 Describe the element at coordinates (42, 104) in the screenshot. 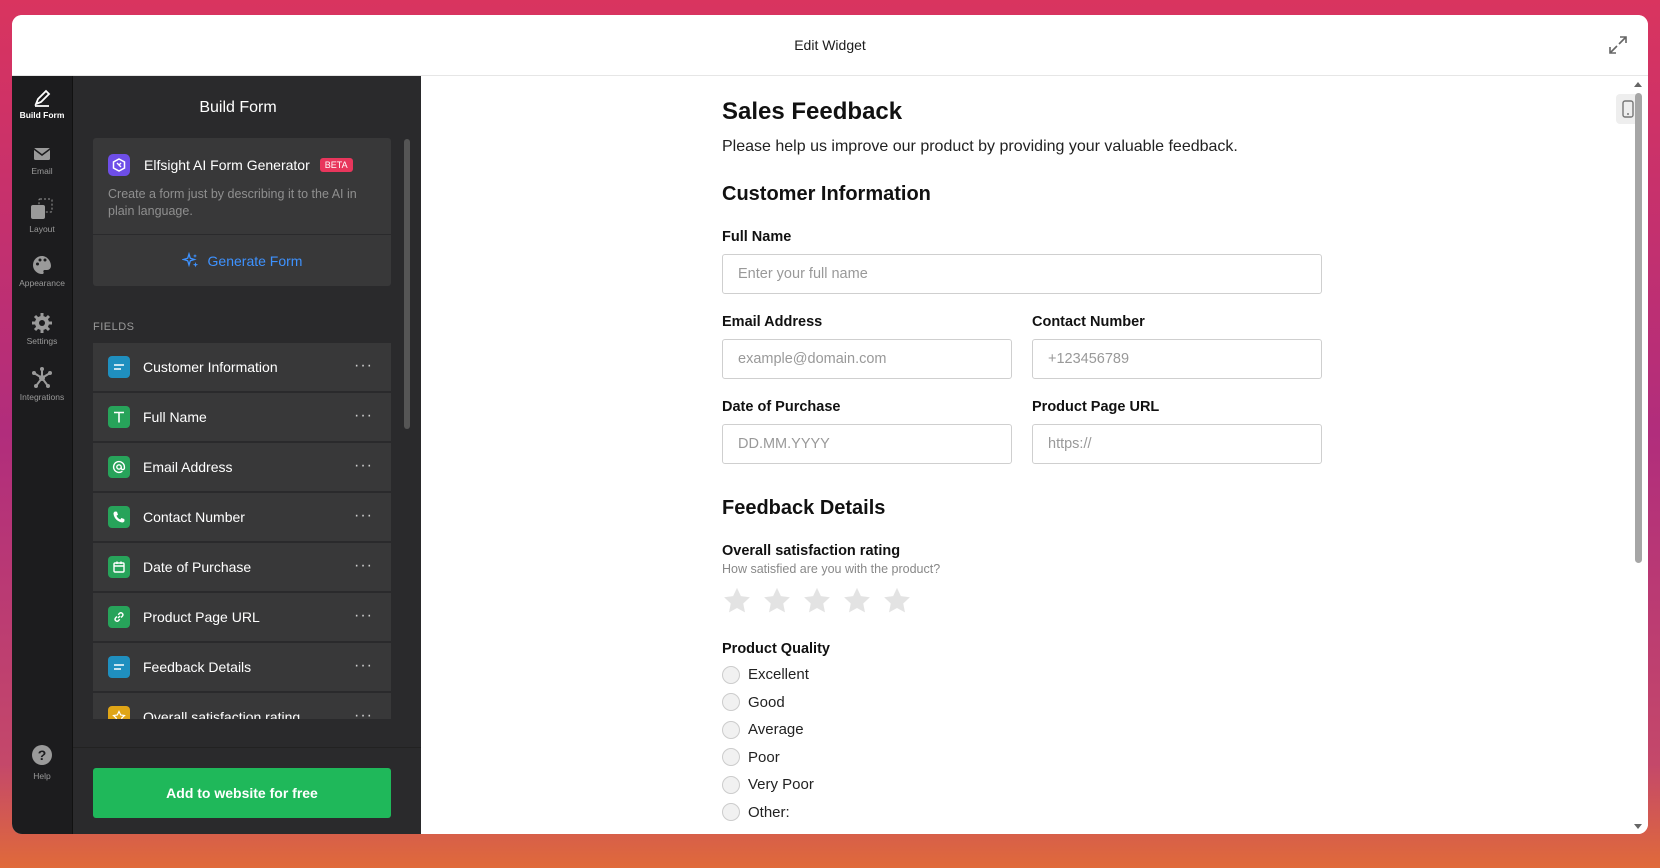

I see `rail-build-form: Build Form` at that location.